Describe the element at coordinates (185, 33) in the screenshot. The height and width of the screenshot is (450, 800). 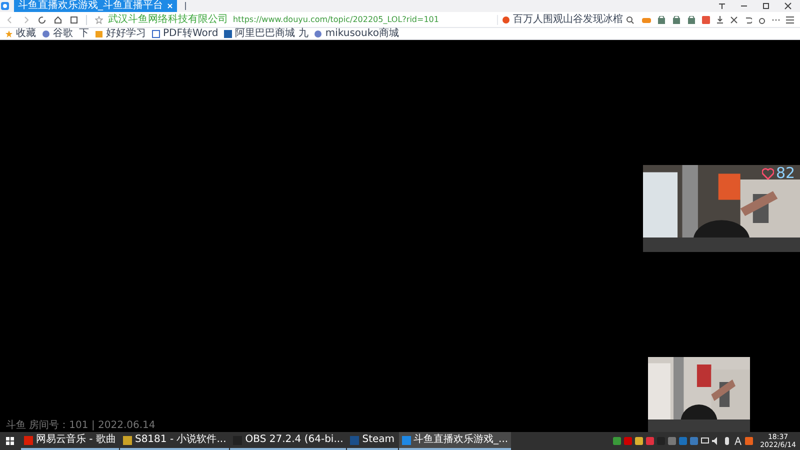
I see `bookmark: PDF转Word` at that location.